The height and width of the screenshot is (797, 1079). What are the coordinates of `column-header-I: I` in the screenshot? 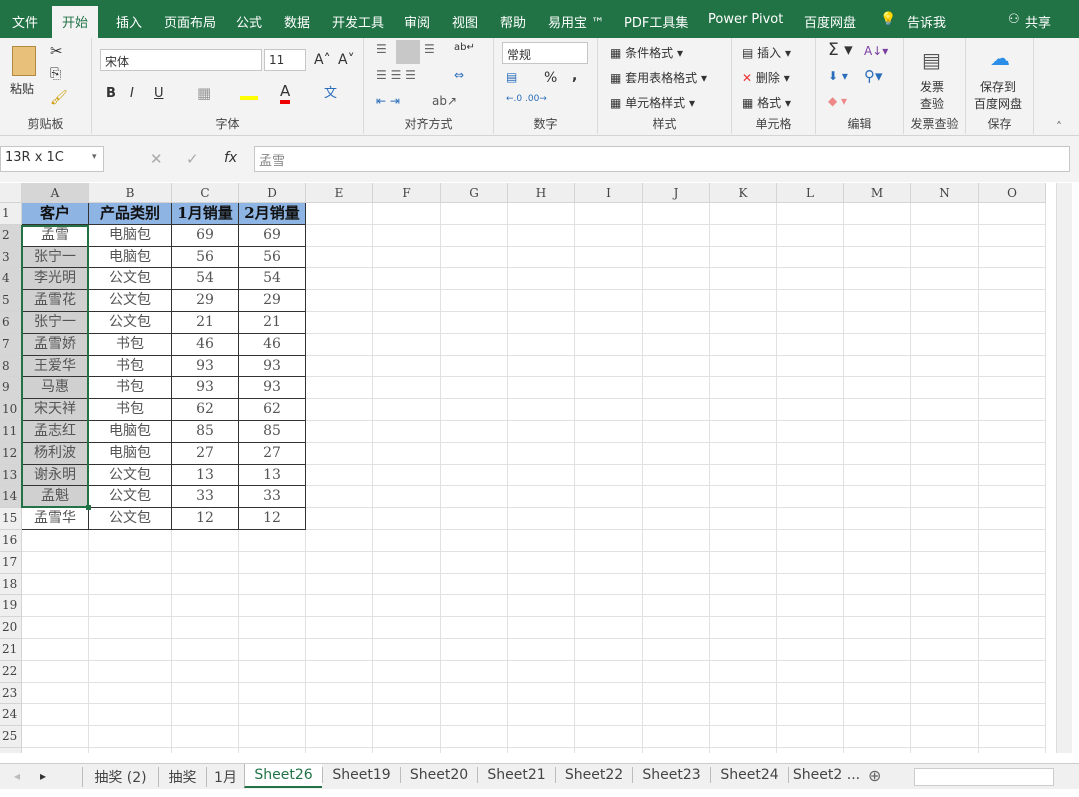 It's located at (609, 193).